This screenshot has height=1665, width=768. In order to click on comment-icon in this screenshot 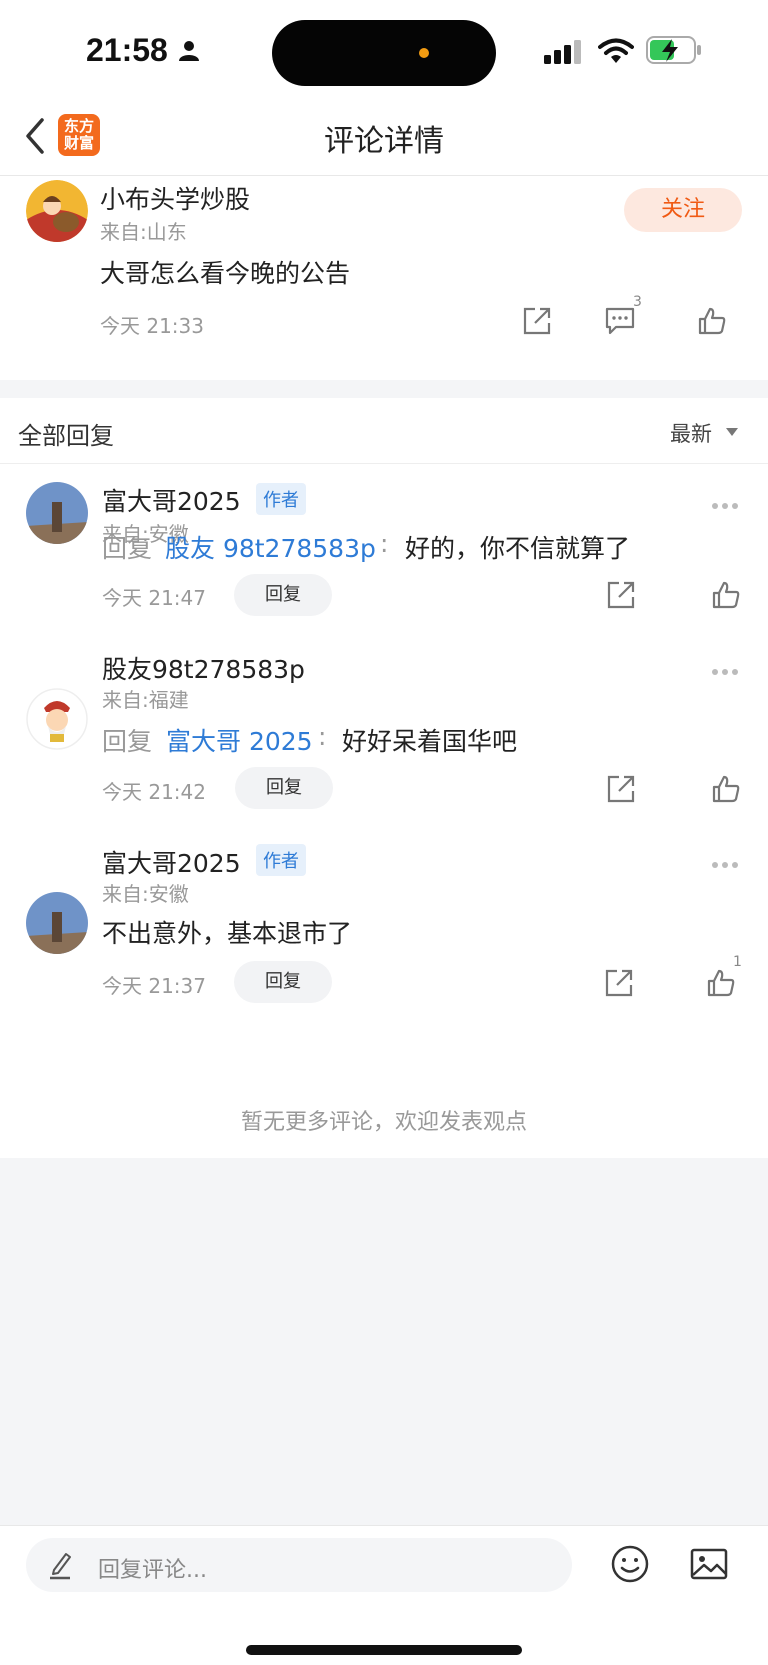, I will do `click(620, 321)`.